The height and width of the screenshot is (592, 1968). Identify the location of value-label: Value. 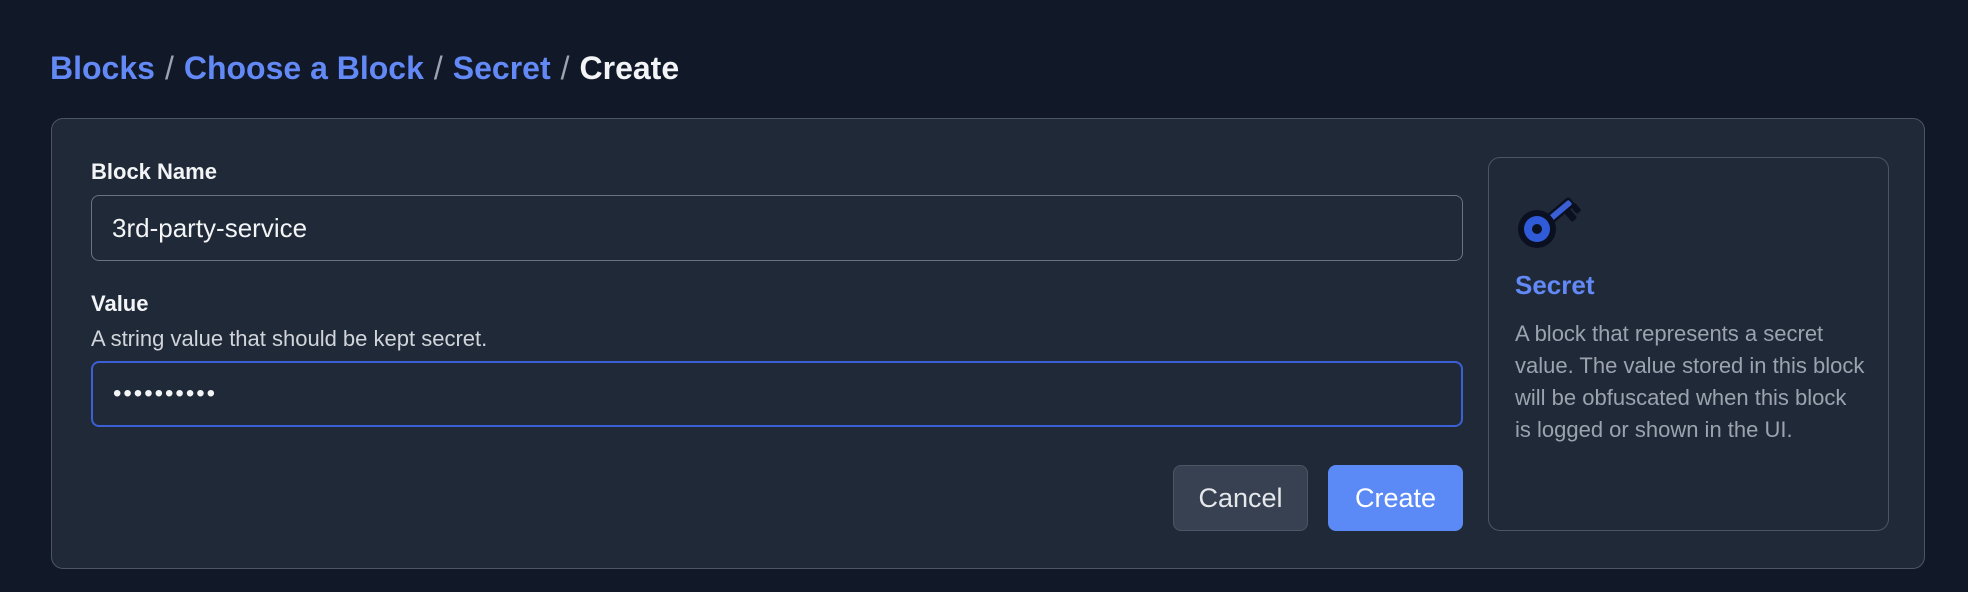
(120, 303).